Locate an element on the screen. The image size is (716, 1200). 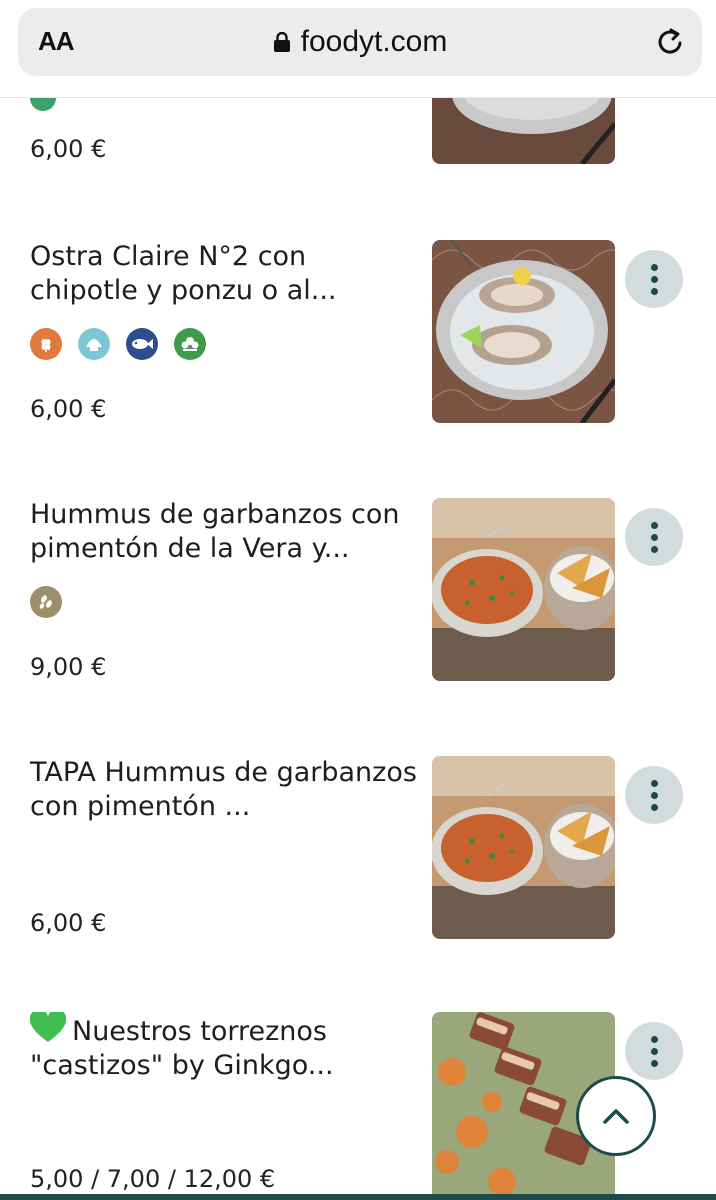
celery-icon is located at coordinates (190, 344).